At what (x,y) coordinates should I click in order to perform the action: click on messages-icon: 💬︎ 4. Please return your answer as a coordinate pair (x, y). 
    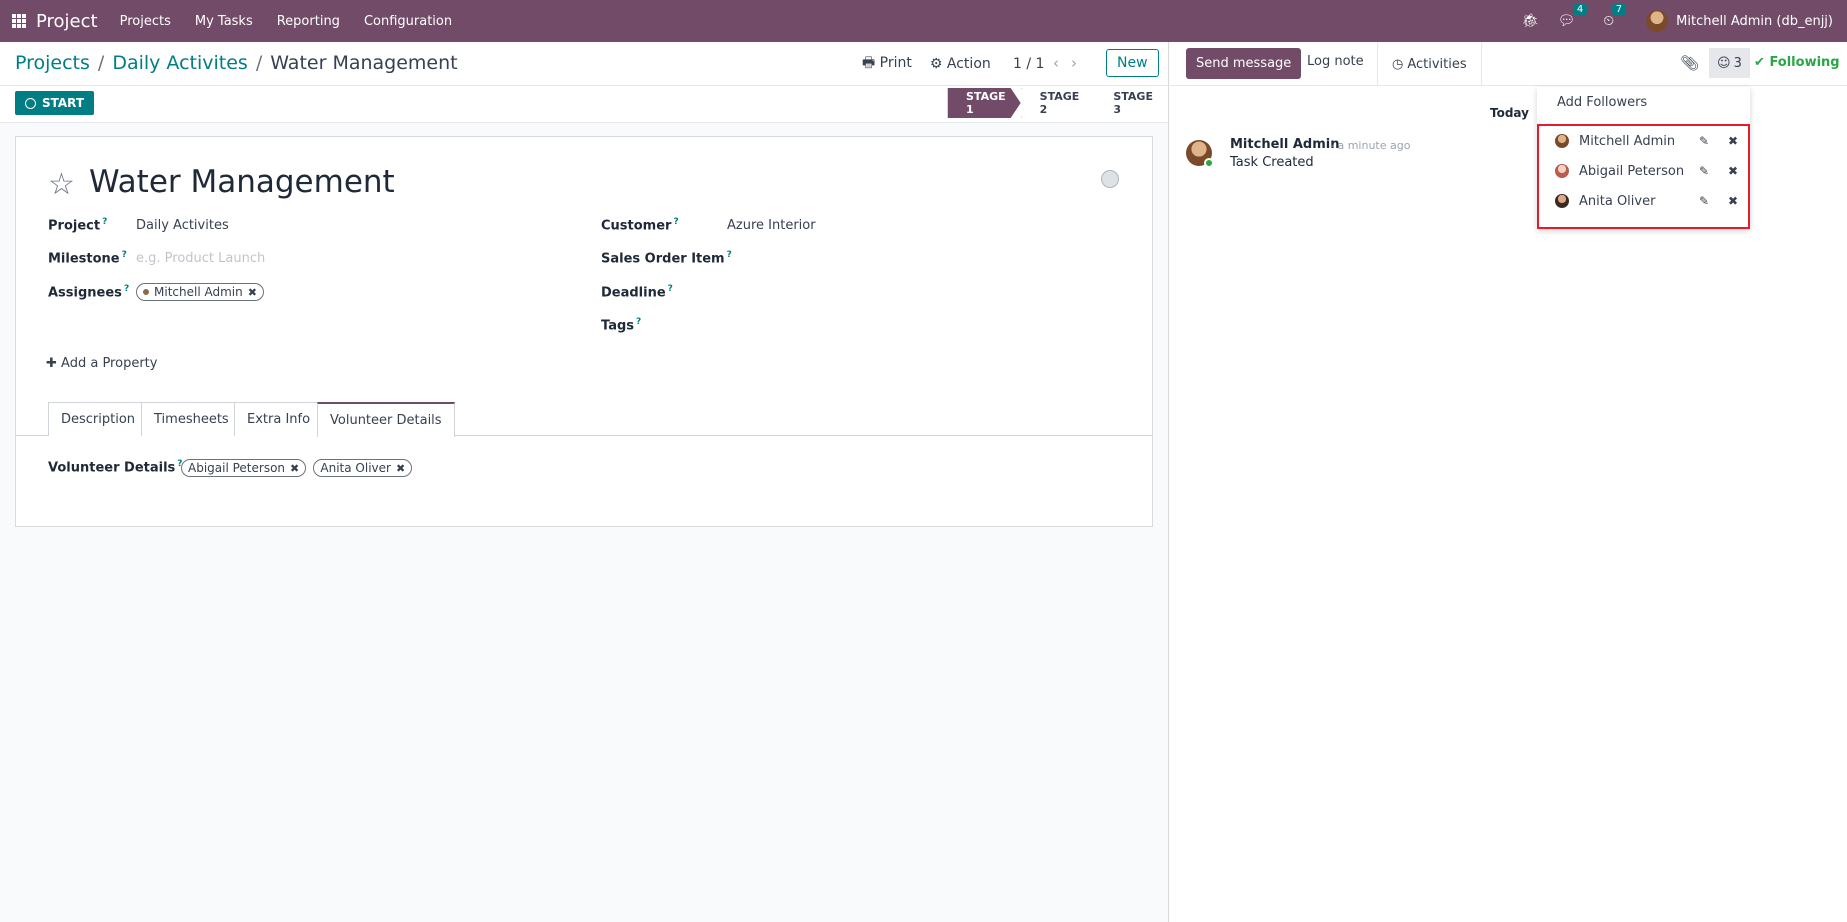
    Looking at the image, I should click on (1572, 16).